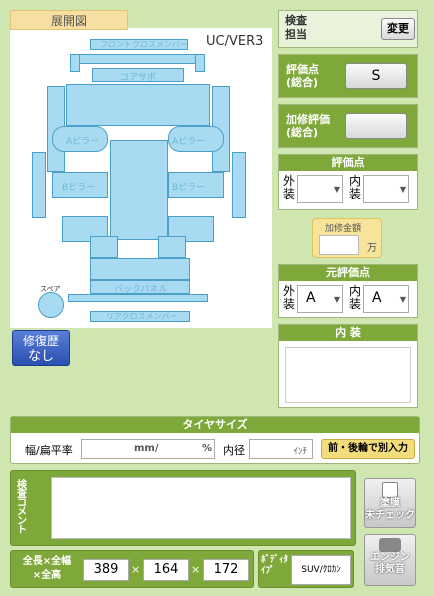  What do you see at coordinates (390, 509) in the screenshot?
I see `paint-check-label: 塗膜 未チェック` at bounding box center [390, 509].